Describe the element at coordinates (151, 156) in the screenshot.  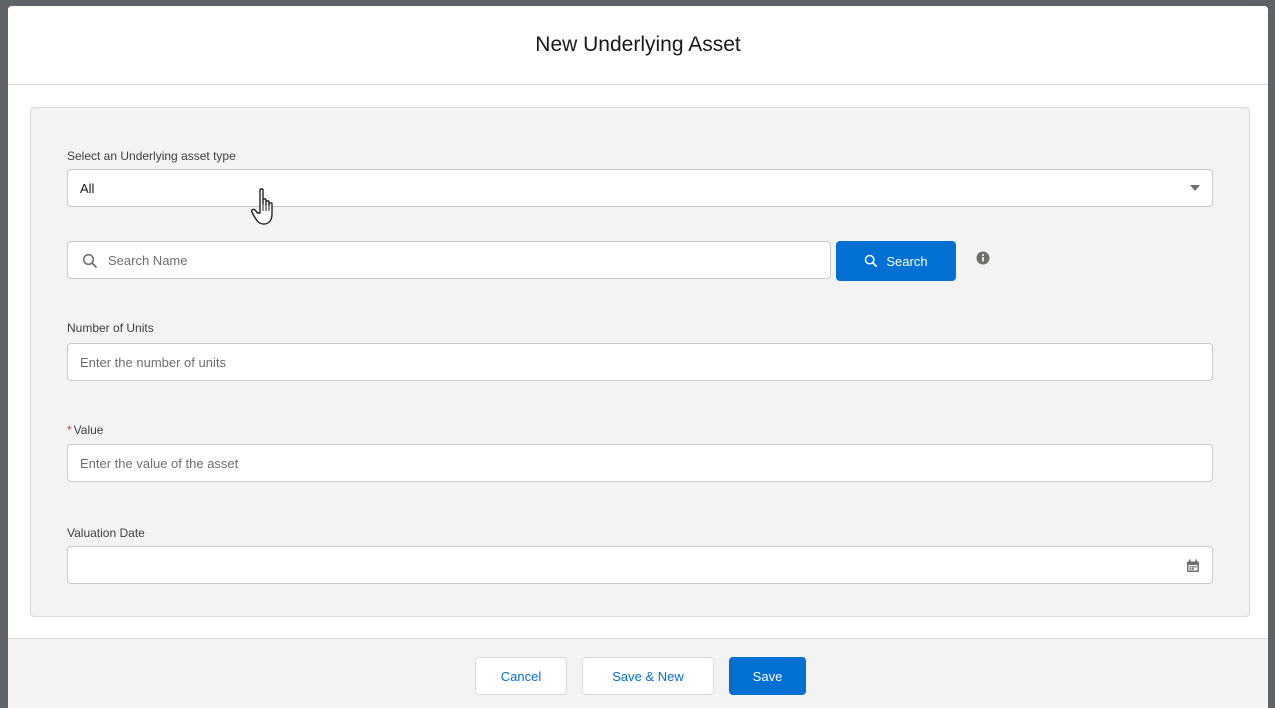
I see `asset-type-label: Select an Underlying asset type` at that location.